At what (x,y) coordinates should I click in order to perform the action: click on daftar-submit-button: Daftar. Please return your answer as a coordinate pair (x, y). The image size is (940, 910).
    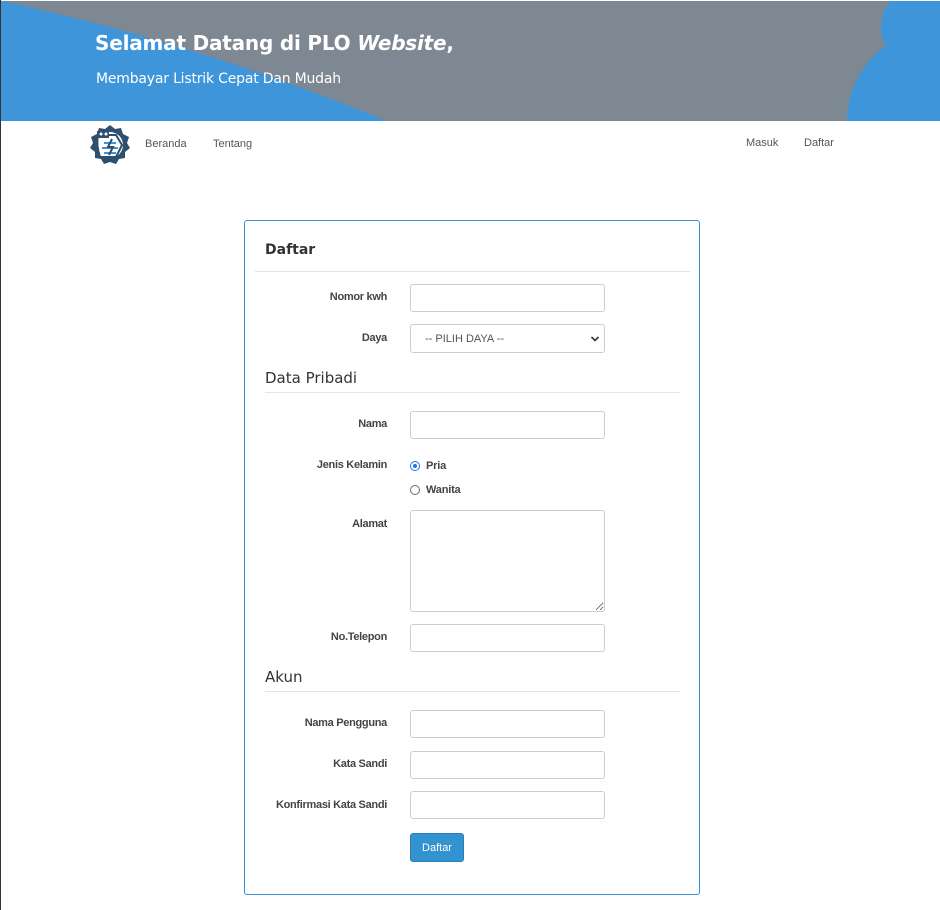
    Looking at the image, I should click on (437, 847).